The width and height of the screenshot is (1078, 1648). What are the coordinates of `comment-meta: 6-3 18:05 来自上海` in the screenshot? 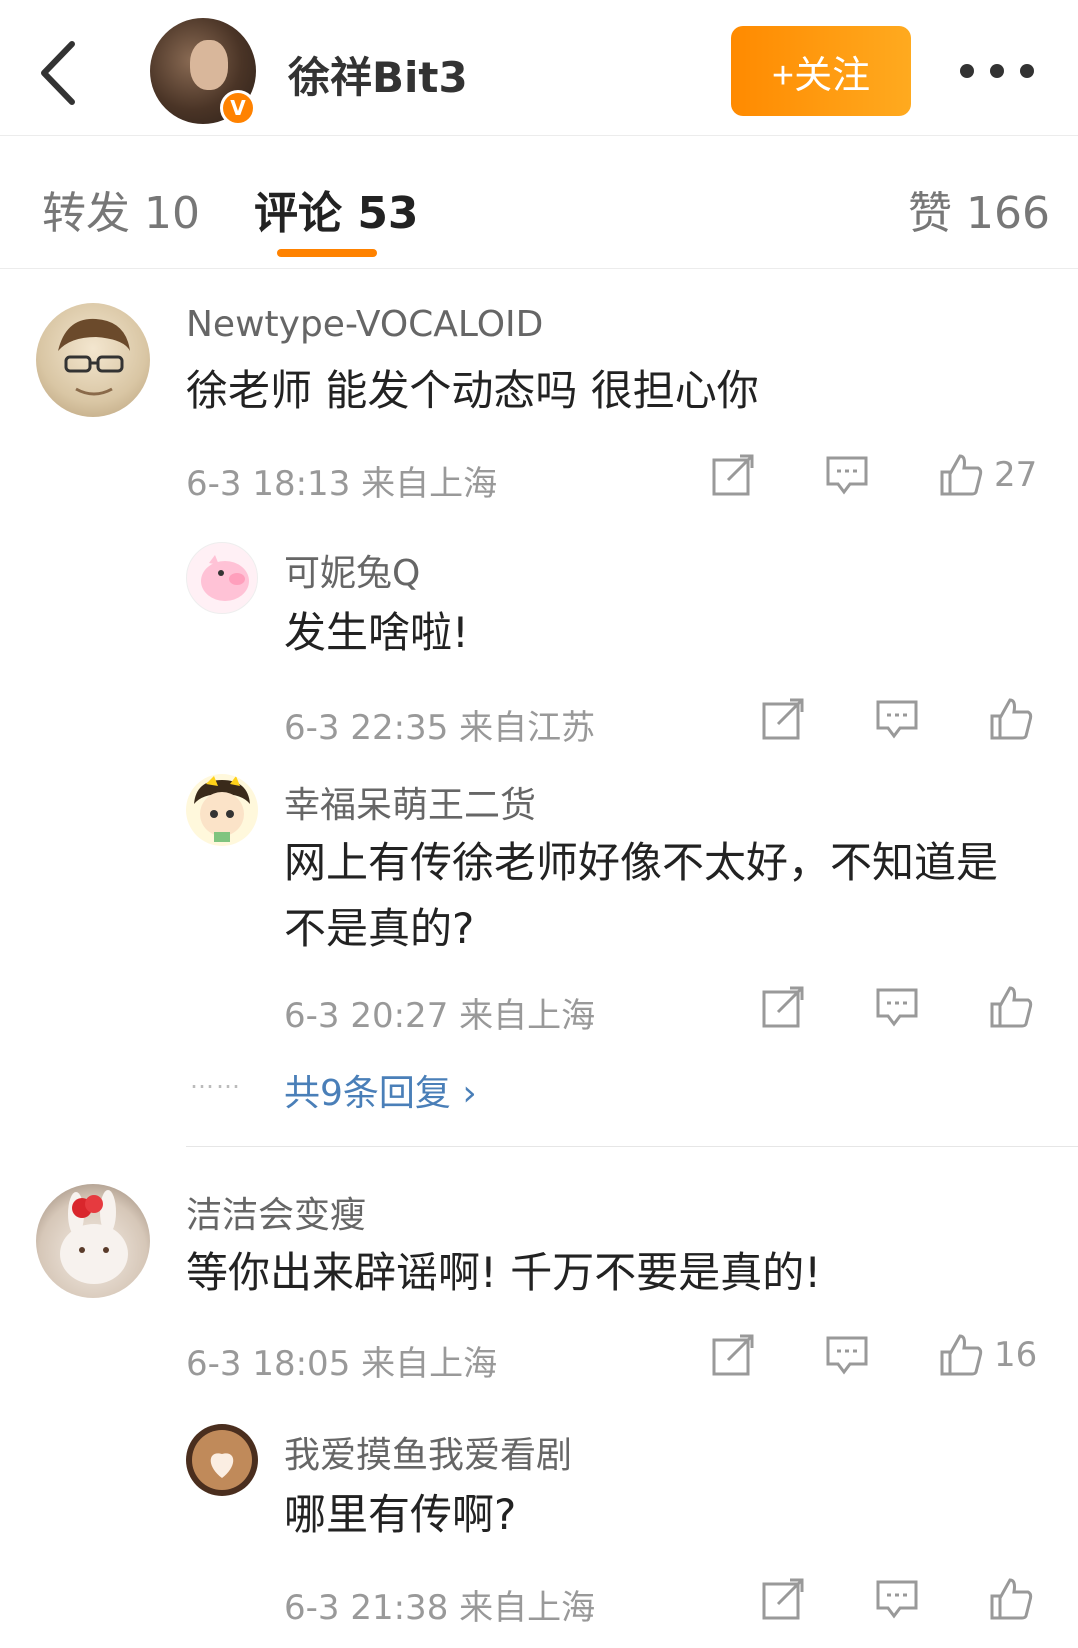 It's located at (342, 1364).